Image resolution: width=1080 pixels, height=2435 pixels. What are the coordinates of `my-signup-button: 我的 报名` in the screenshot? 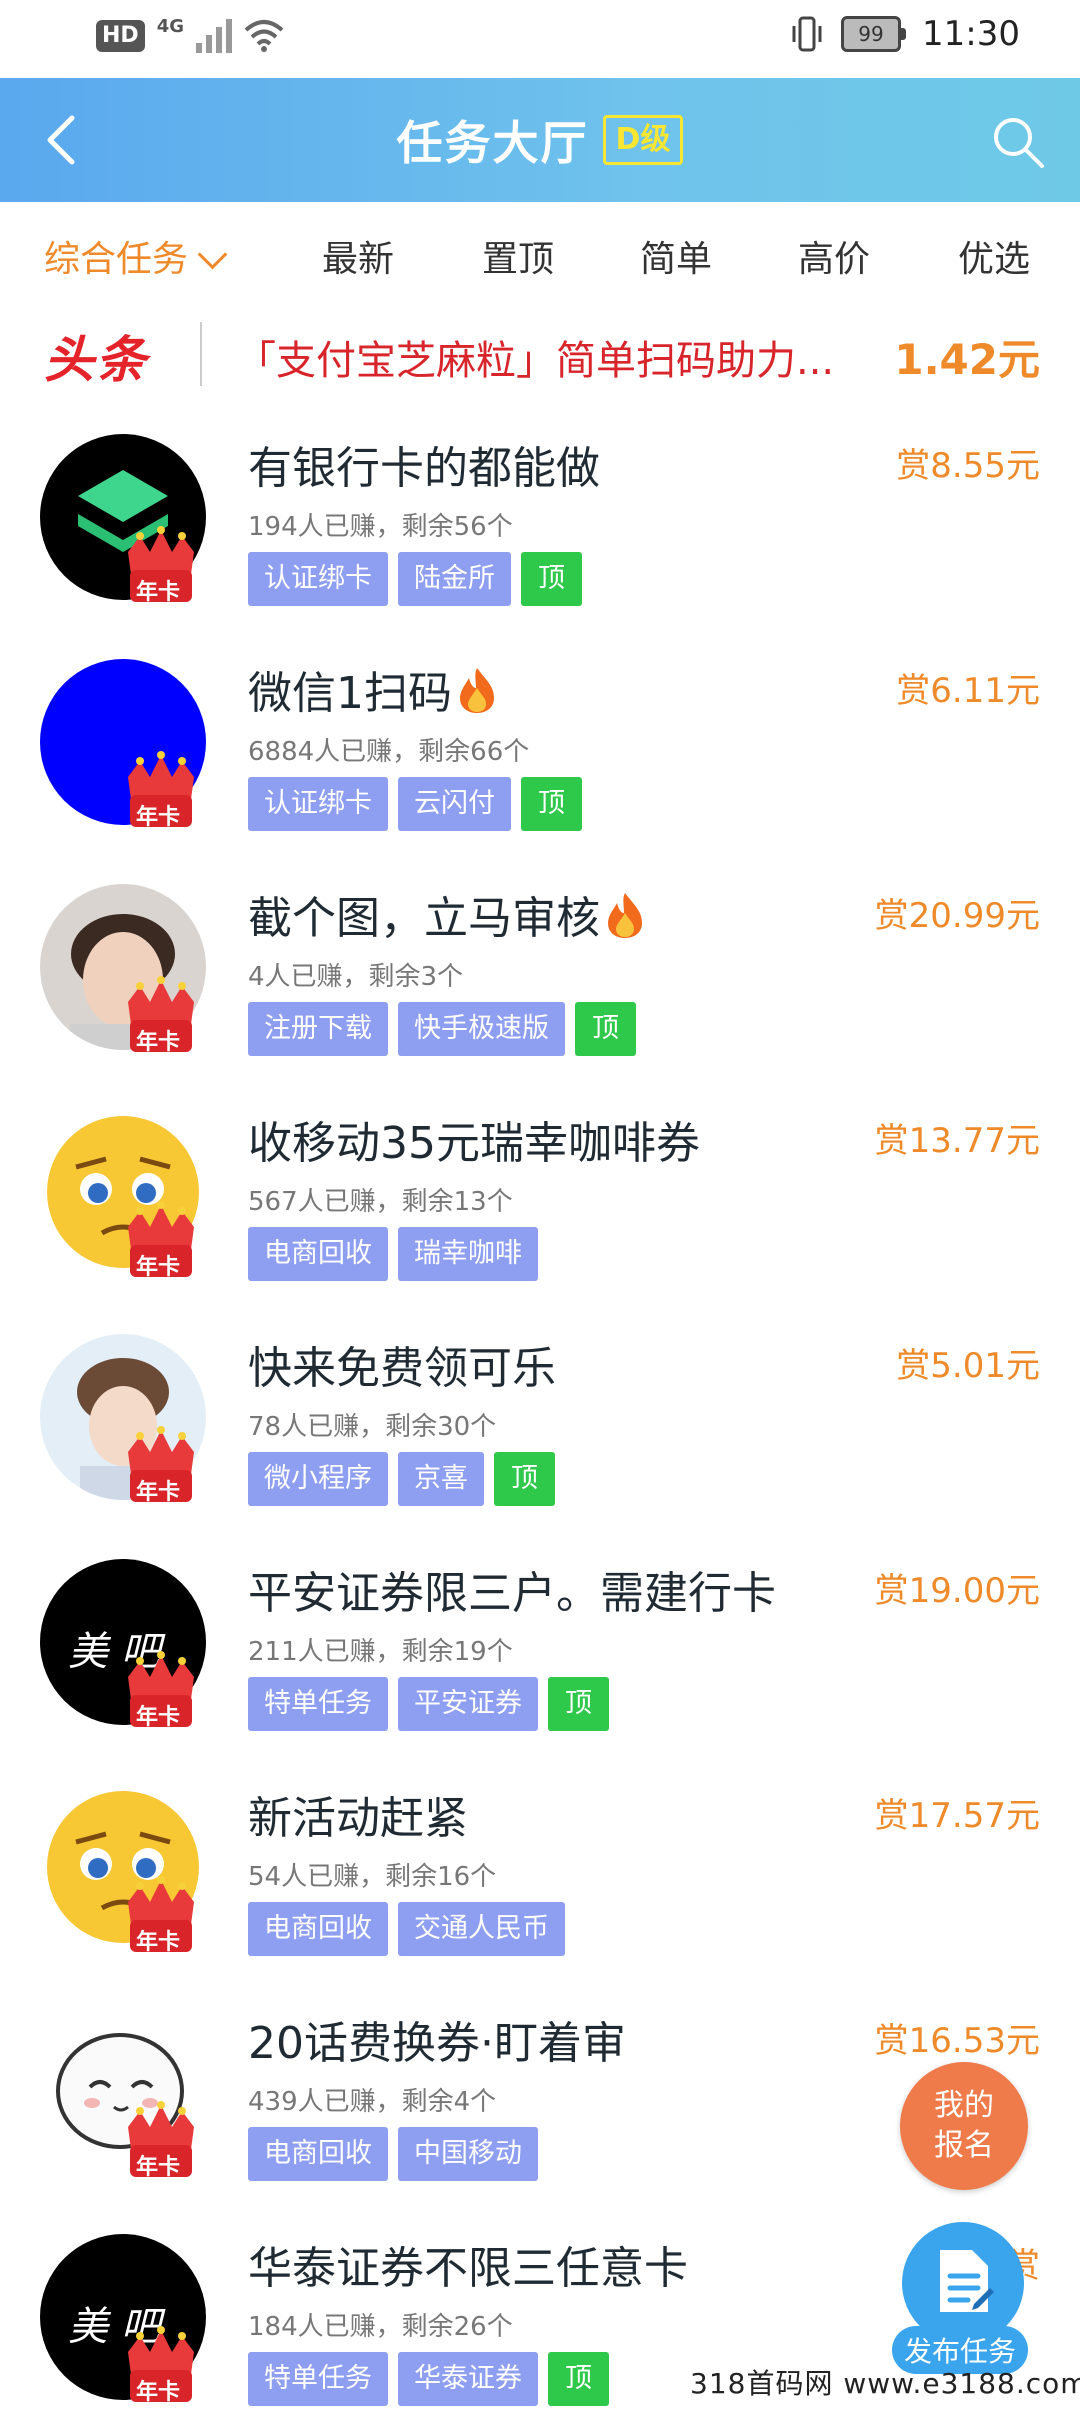 It's located at (964, 2126).